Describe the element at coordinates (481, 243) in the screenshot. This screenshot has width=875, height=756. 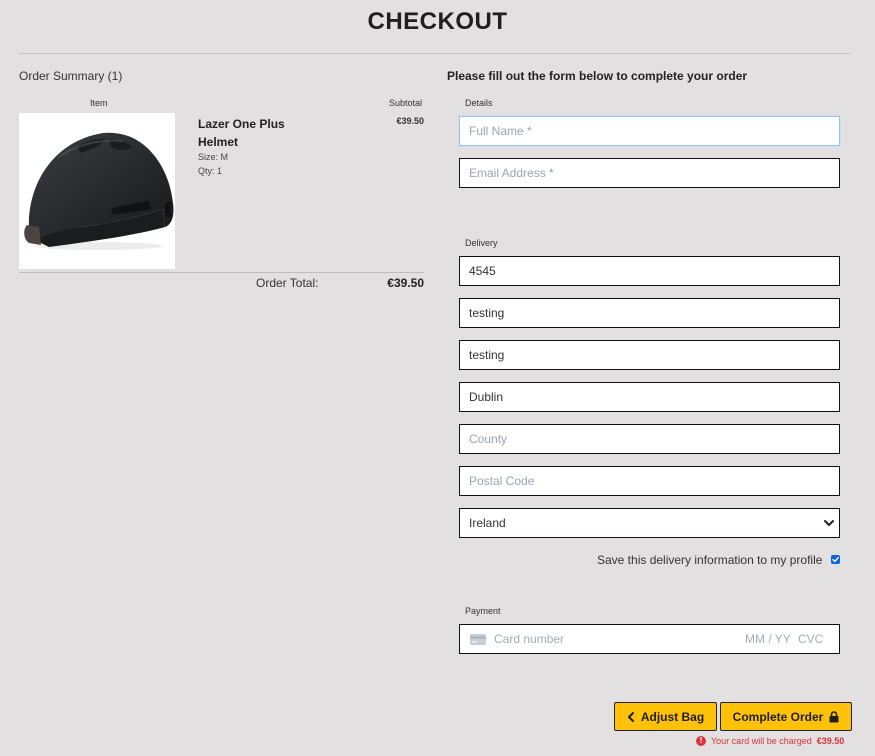
I see `delivery-legend: Delivery` at that location.